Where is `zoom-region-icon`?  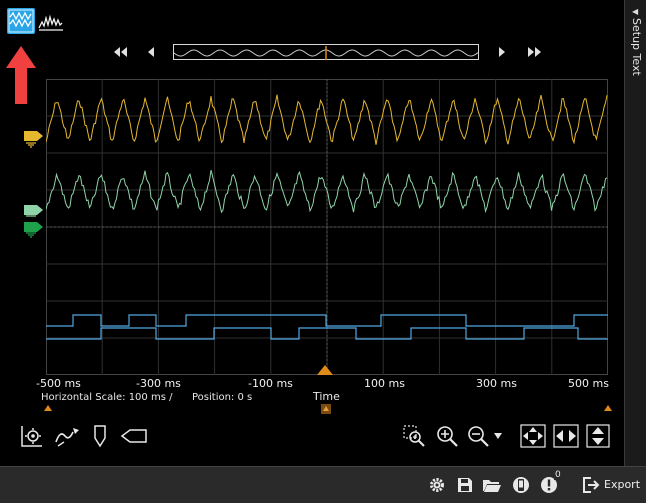 zoom-region-icon is located at coordinates (414, 436).